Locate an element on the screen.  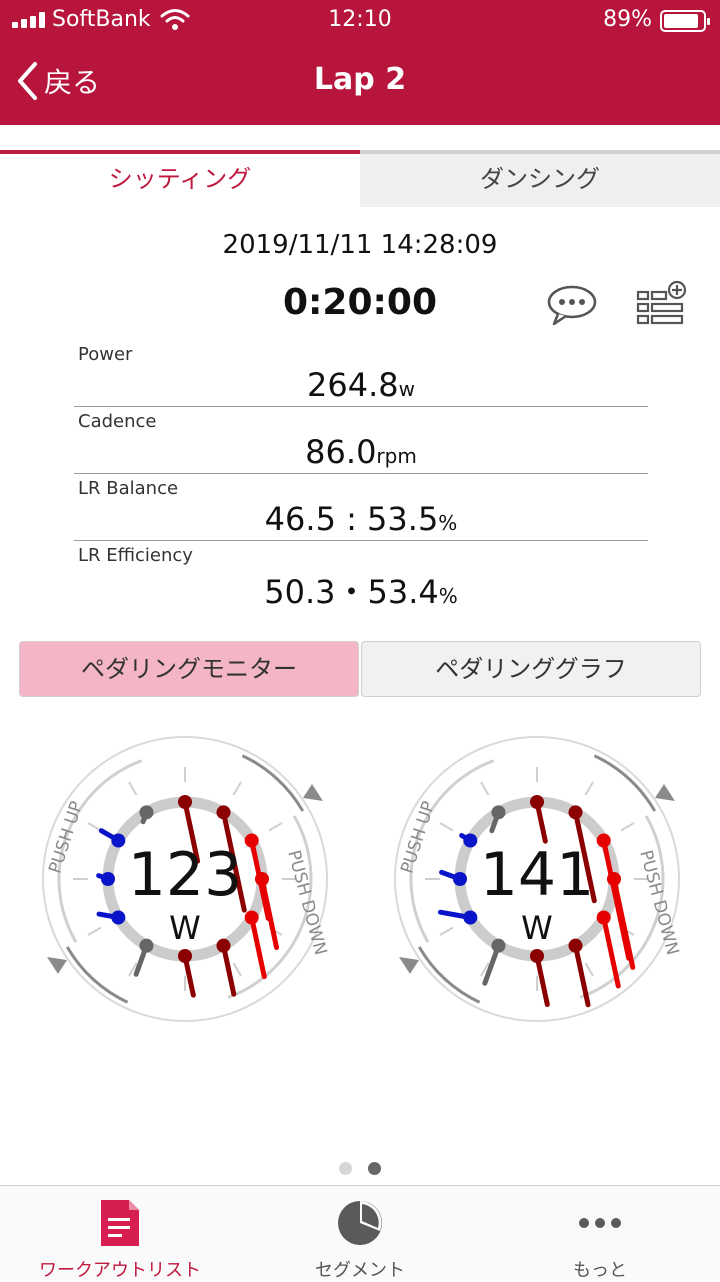
bottom-tab-bar: ワークアウトリスト セグメント もっと is located at coordinates (360, 1233).